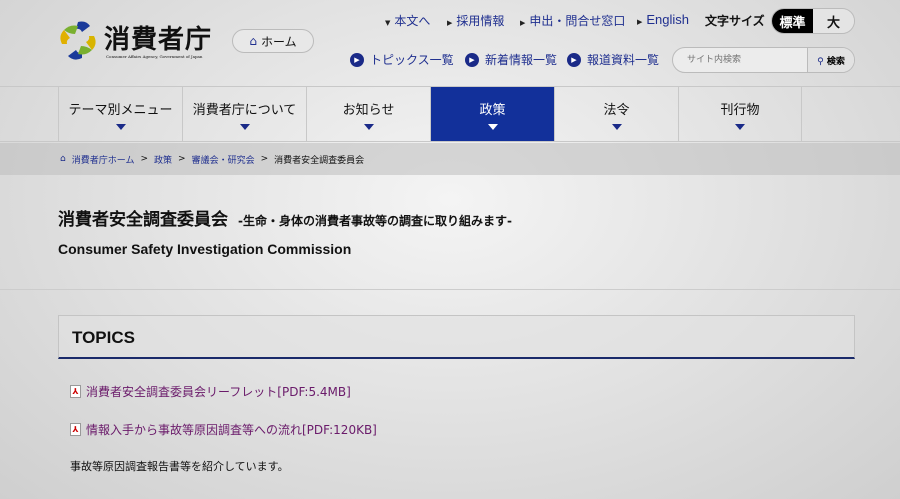  What do you see at coordinates (492, 110) in the screenshot?
I see `nav-label: 政策` at bounding box center [492, 110].